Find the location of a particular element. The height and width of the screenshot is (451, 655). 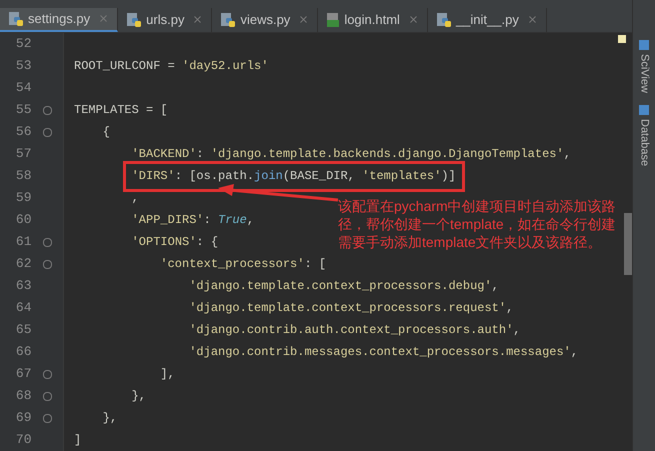

line-number: 68 is located at coordinates (23, 396).